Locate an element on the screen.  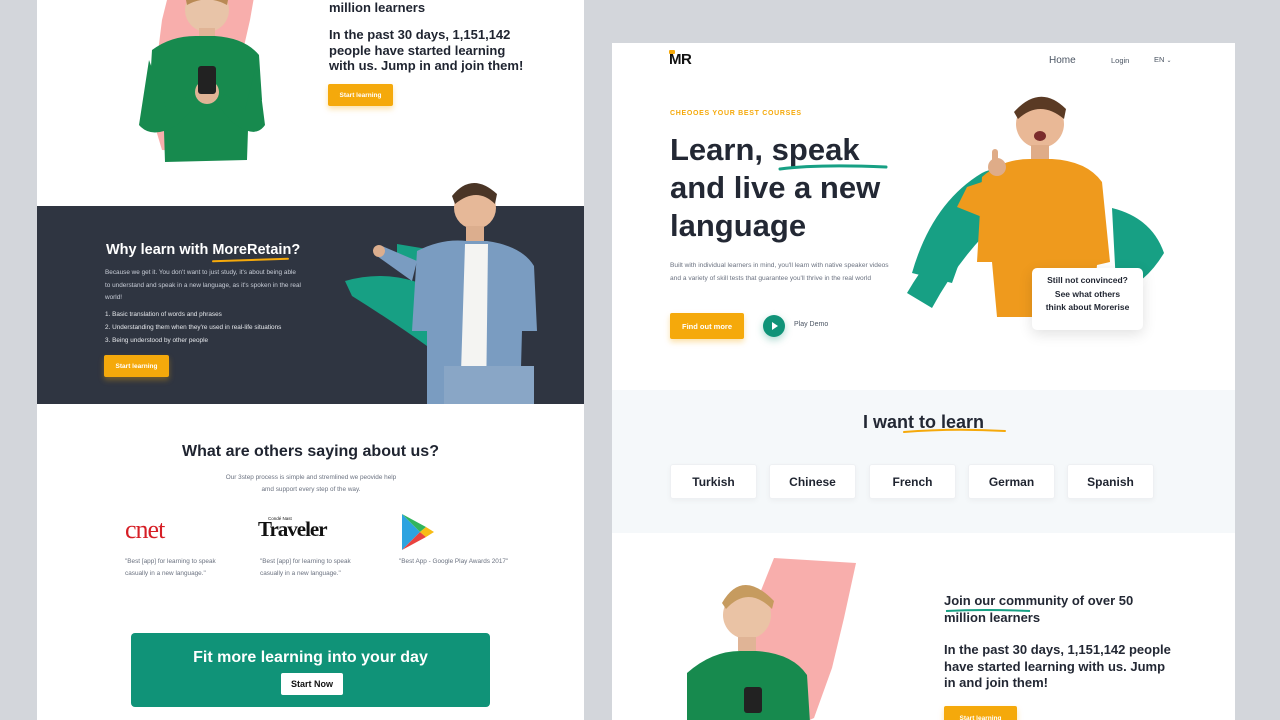
testimonial-quote: "Best App - Google Play Awards 2017" is located at coordinates (454, 561).